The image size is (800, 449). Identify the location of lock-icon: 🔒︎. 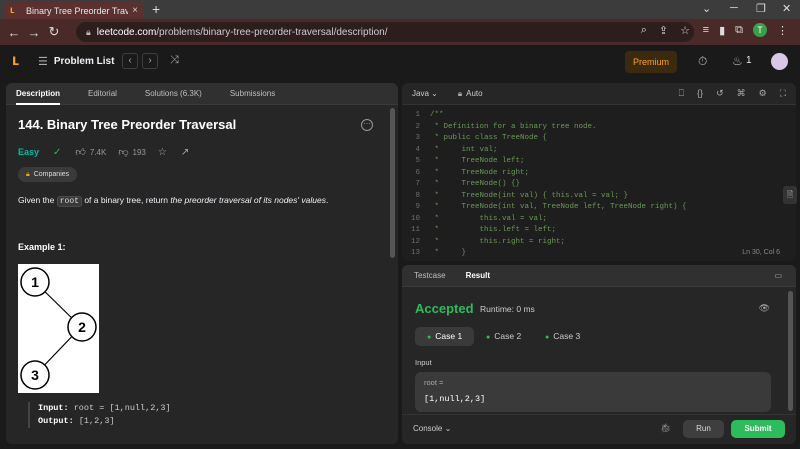
(28, 174).